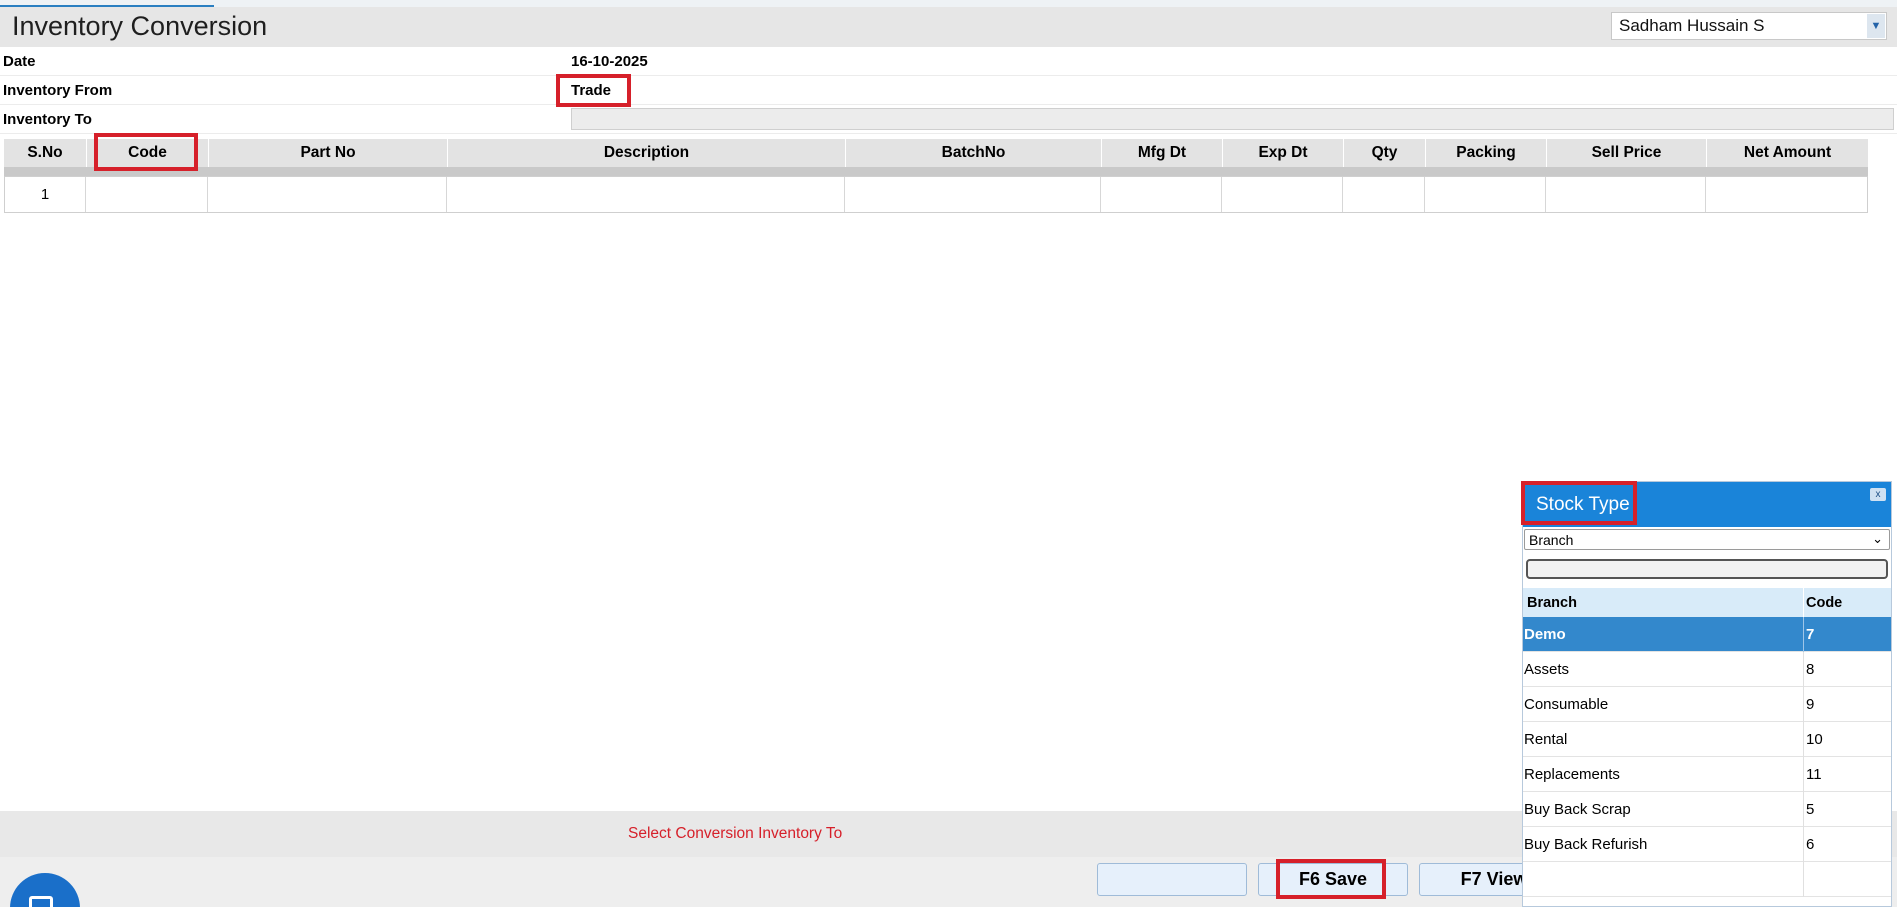 The image size is (1897, 907). I want to click on cell-exp-dt, so click(1282, 194).